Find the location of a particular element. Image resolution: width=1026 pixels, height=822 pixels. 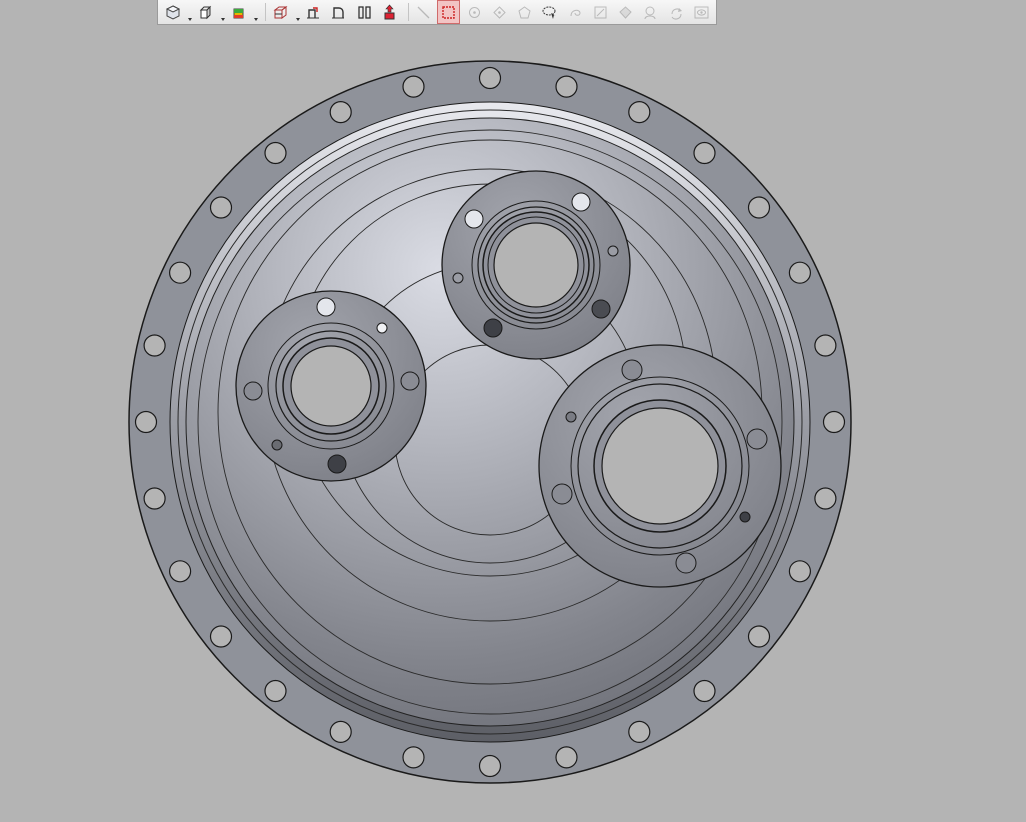

nozzle-right is located at coordinates (660, 466).